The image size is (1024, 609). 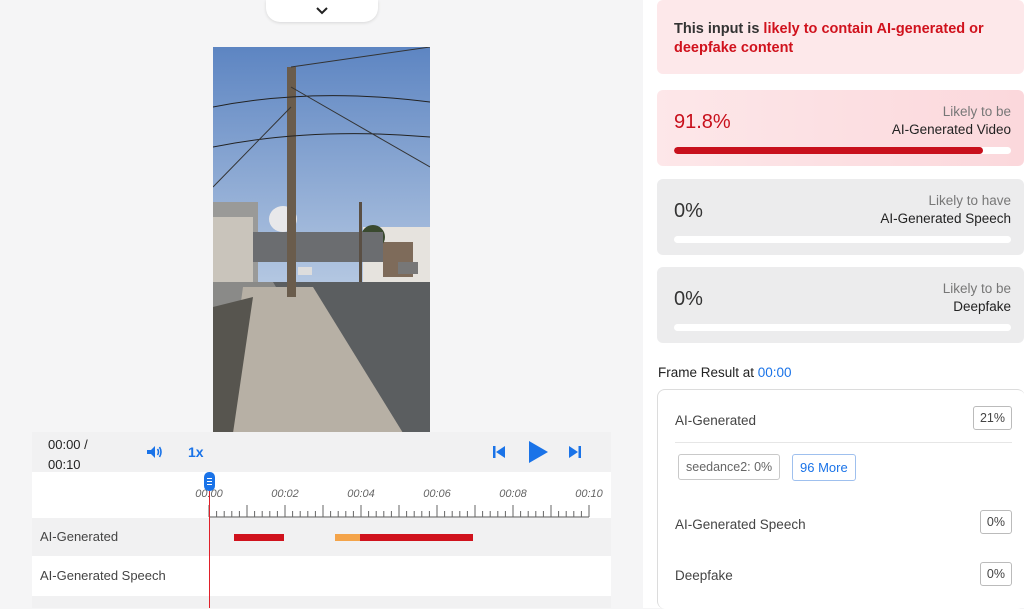 What do you see at coordinates (840, 217) in the screenshot?
I see `score-card: 0% Likely to have AI-Generated Speech` at bounding box center [840, 217].